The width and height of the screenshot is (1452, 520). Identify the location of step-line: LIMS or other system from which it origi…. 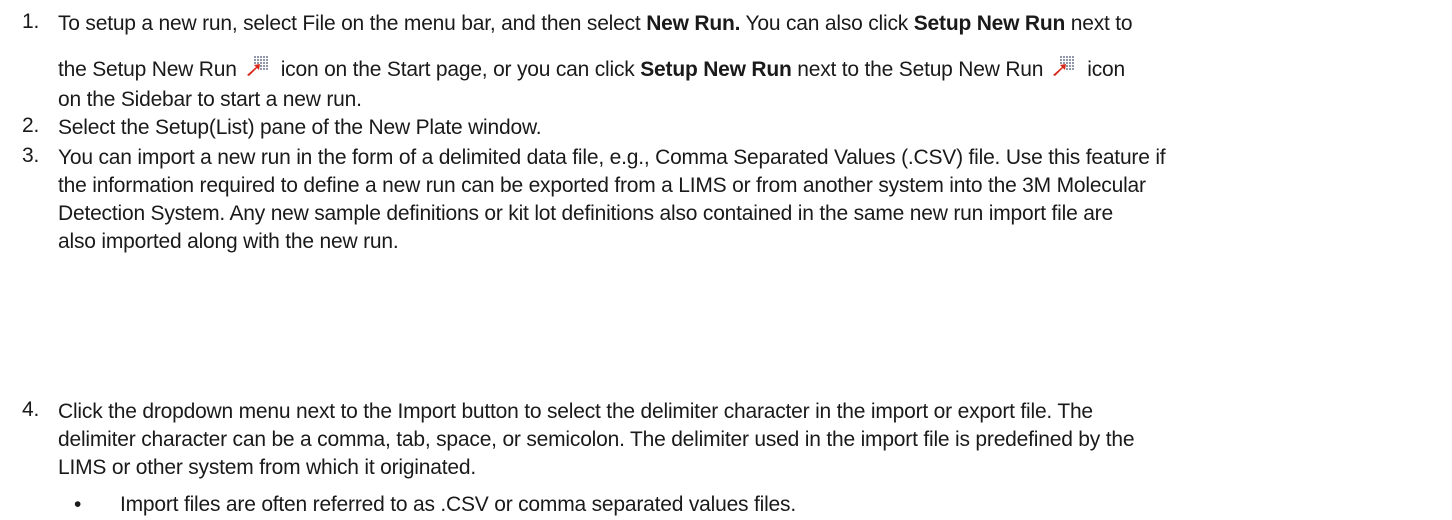
(267, 467).